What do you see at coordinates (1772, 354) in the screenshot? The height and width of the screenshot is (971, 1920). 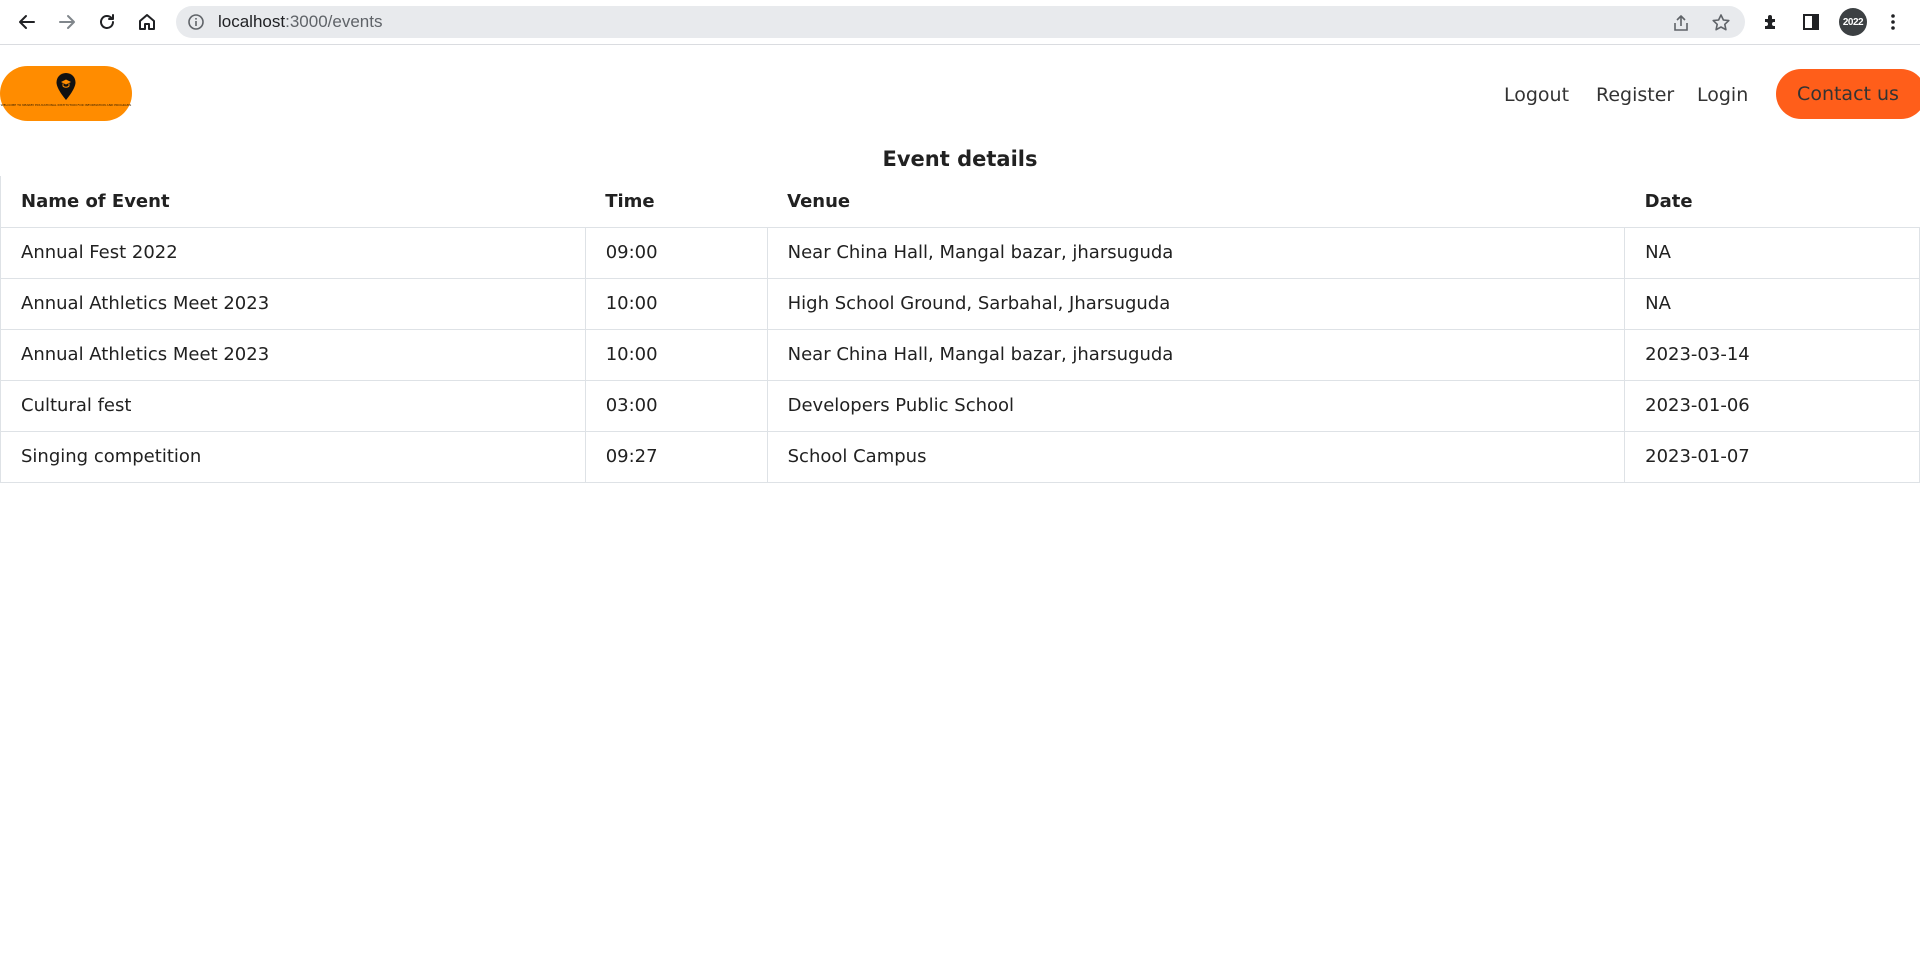 I see `event-date-cell: 2023-03-14` at bounding box center [1772, 354].